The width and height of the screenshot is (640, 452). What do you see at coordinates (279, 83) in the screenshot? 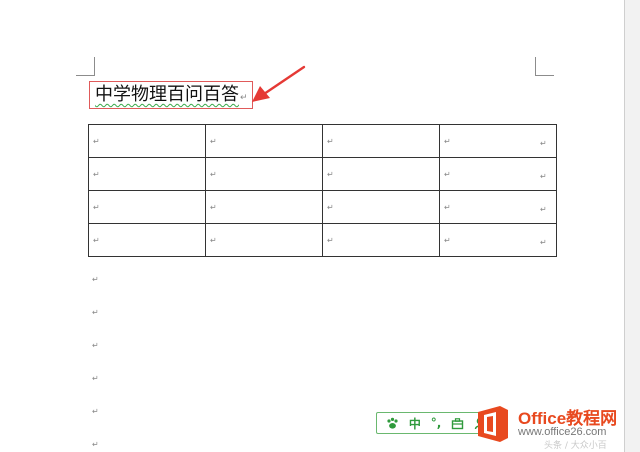
I see `annotation-arrow-icon` at bounding box center [279, 83].